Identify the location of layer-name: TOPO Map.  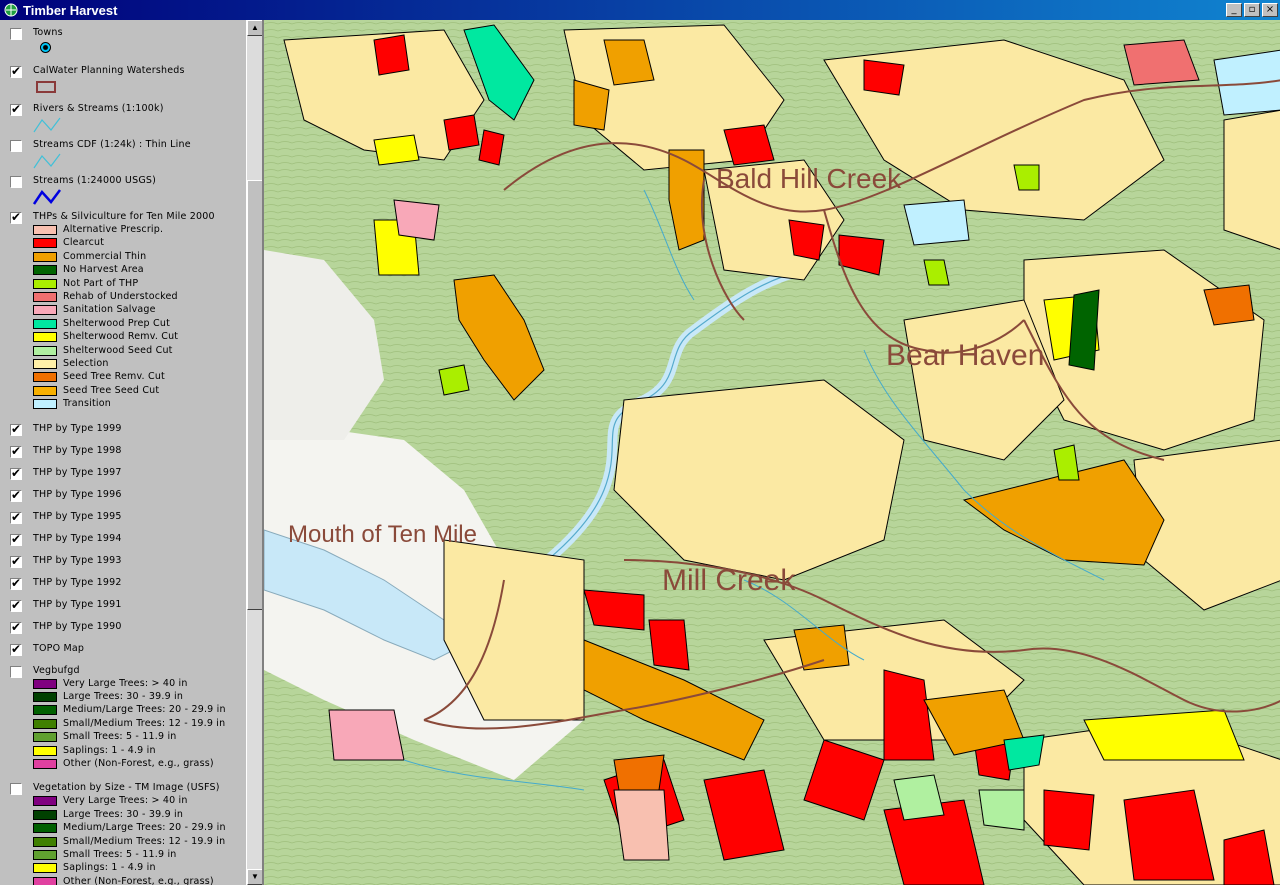
(58, 648).